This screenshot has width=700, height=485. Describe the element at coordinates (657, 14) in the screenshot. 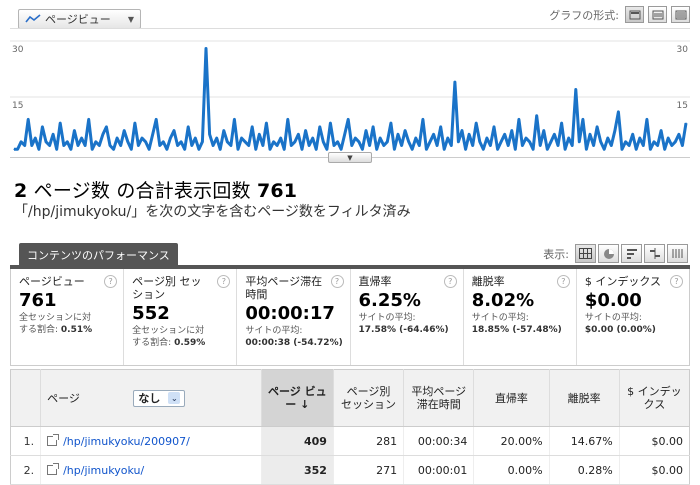

I see `graph-type-week-button` at that location.